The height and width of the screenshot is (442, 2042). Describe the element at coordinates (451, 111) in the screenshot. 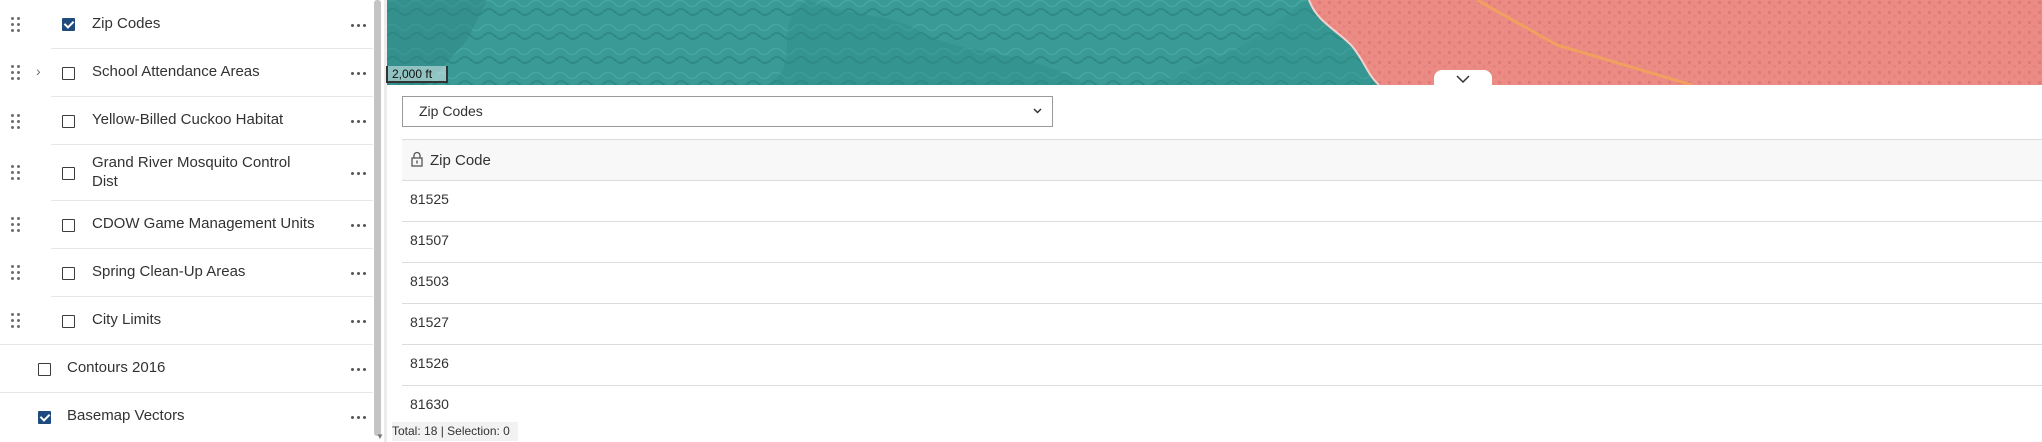

I see `layer-select-value: Zip Codes` at that location.